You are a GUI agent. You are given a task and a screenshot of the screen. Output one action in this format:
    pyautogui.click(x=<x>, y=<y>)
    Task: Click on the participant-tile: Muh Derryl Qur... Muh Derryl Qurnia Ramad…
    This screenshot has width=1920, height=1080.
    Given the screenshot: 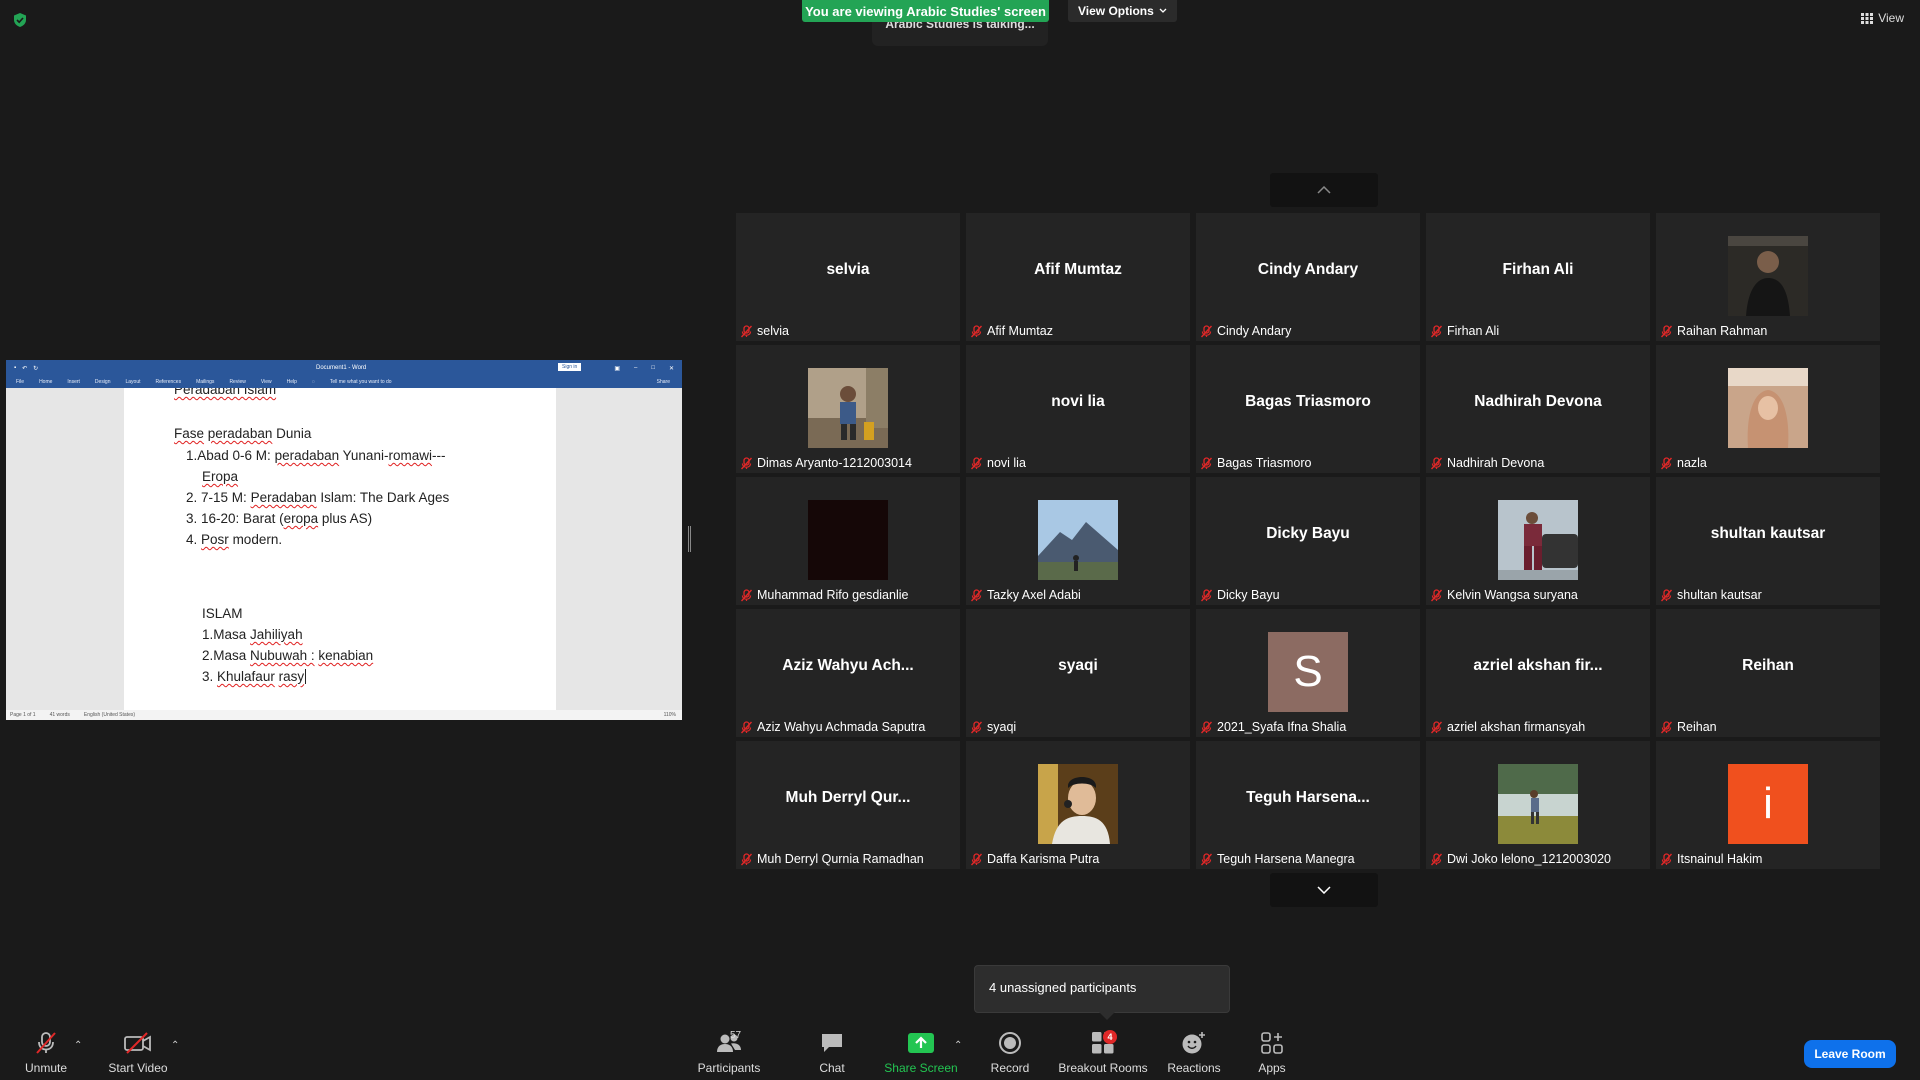 What is the action you would take?
    pyautogui.click(x=848, y=805)
    